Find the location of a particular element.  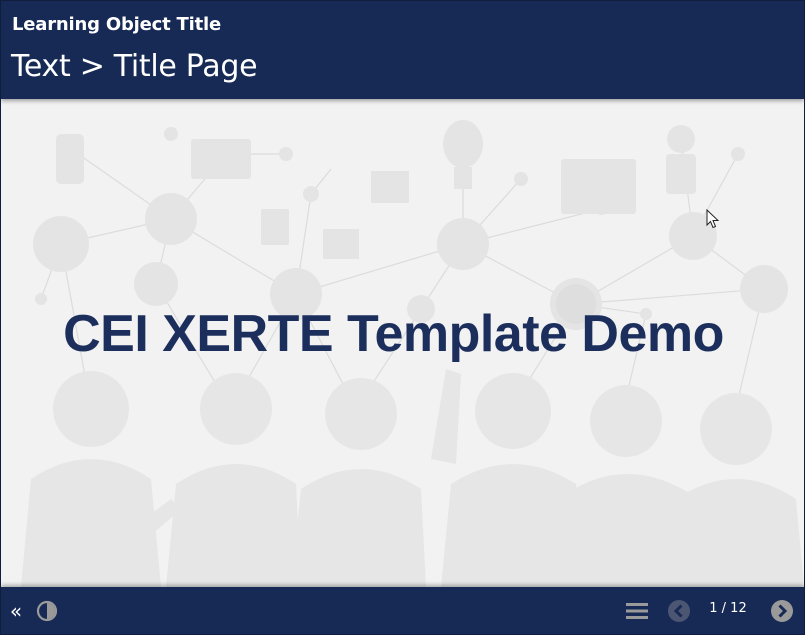

table-of-contents-button is located at coordinates (637, 610).